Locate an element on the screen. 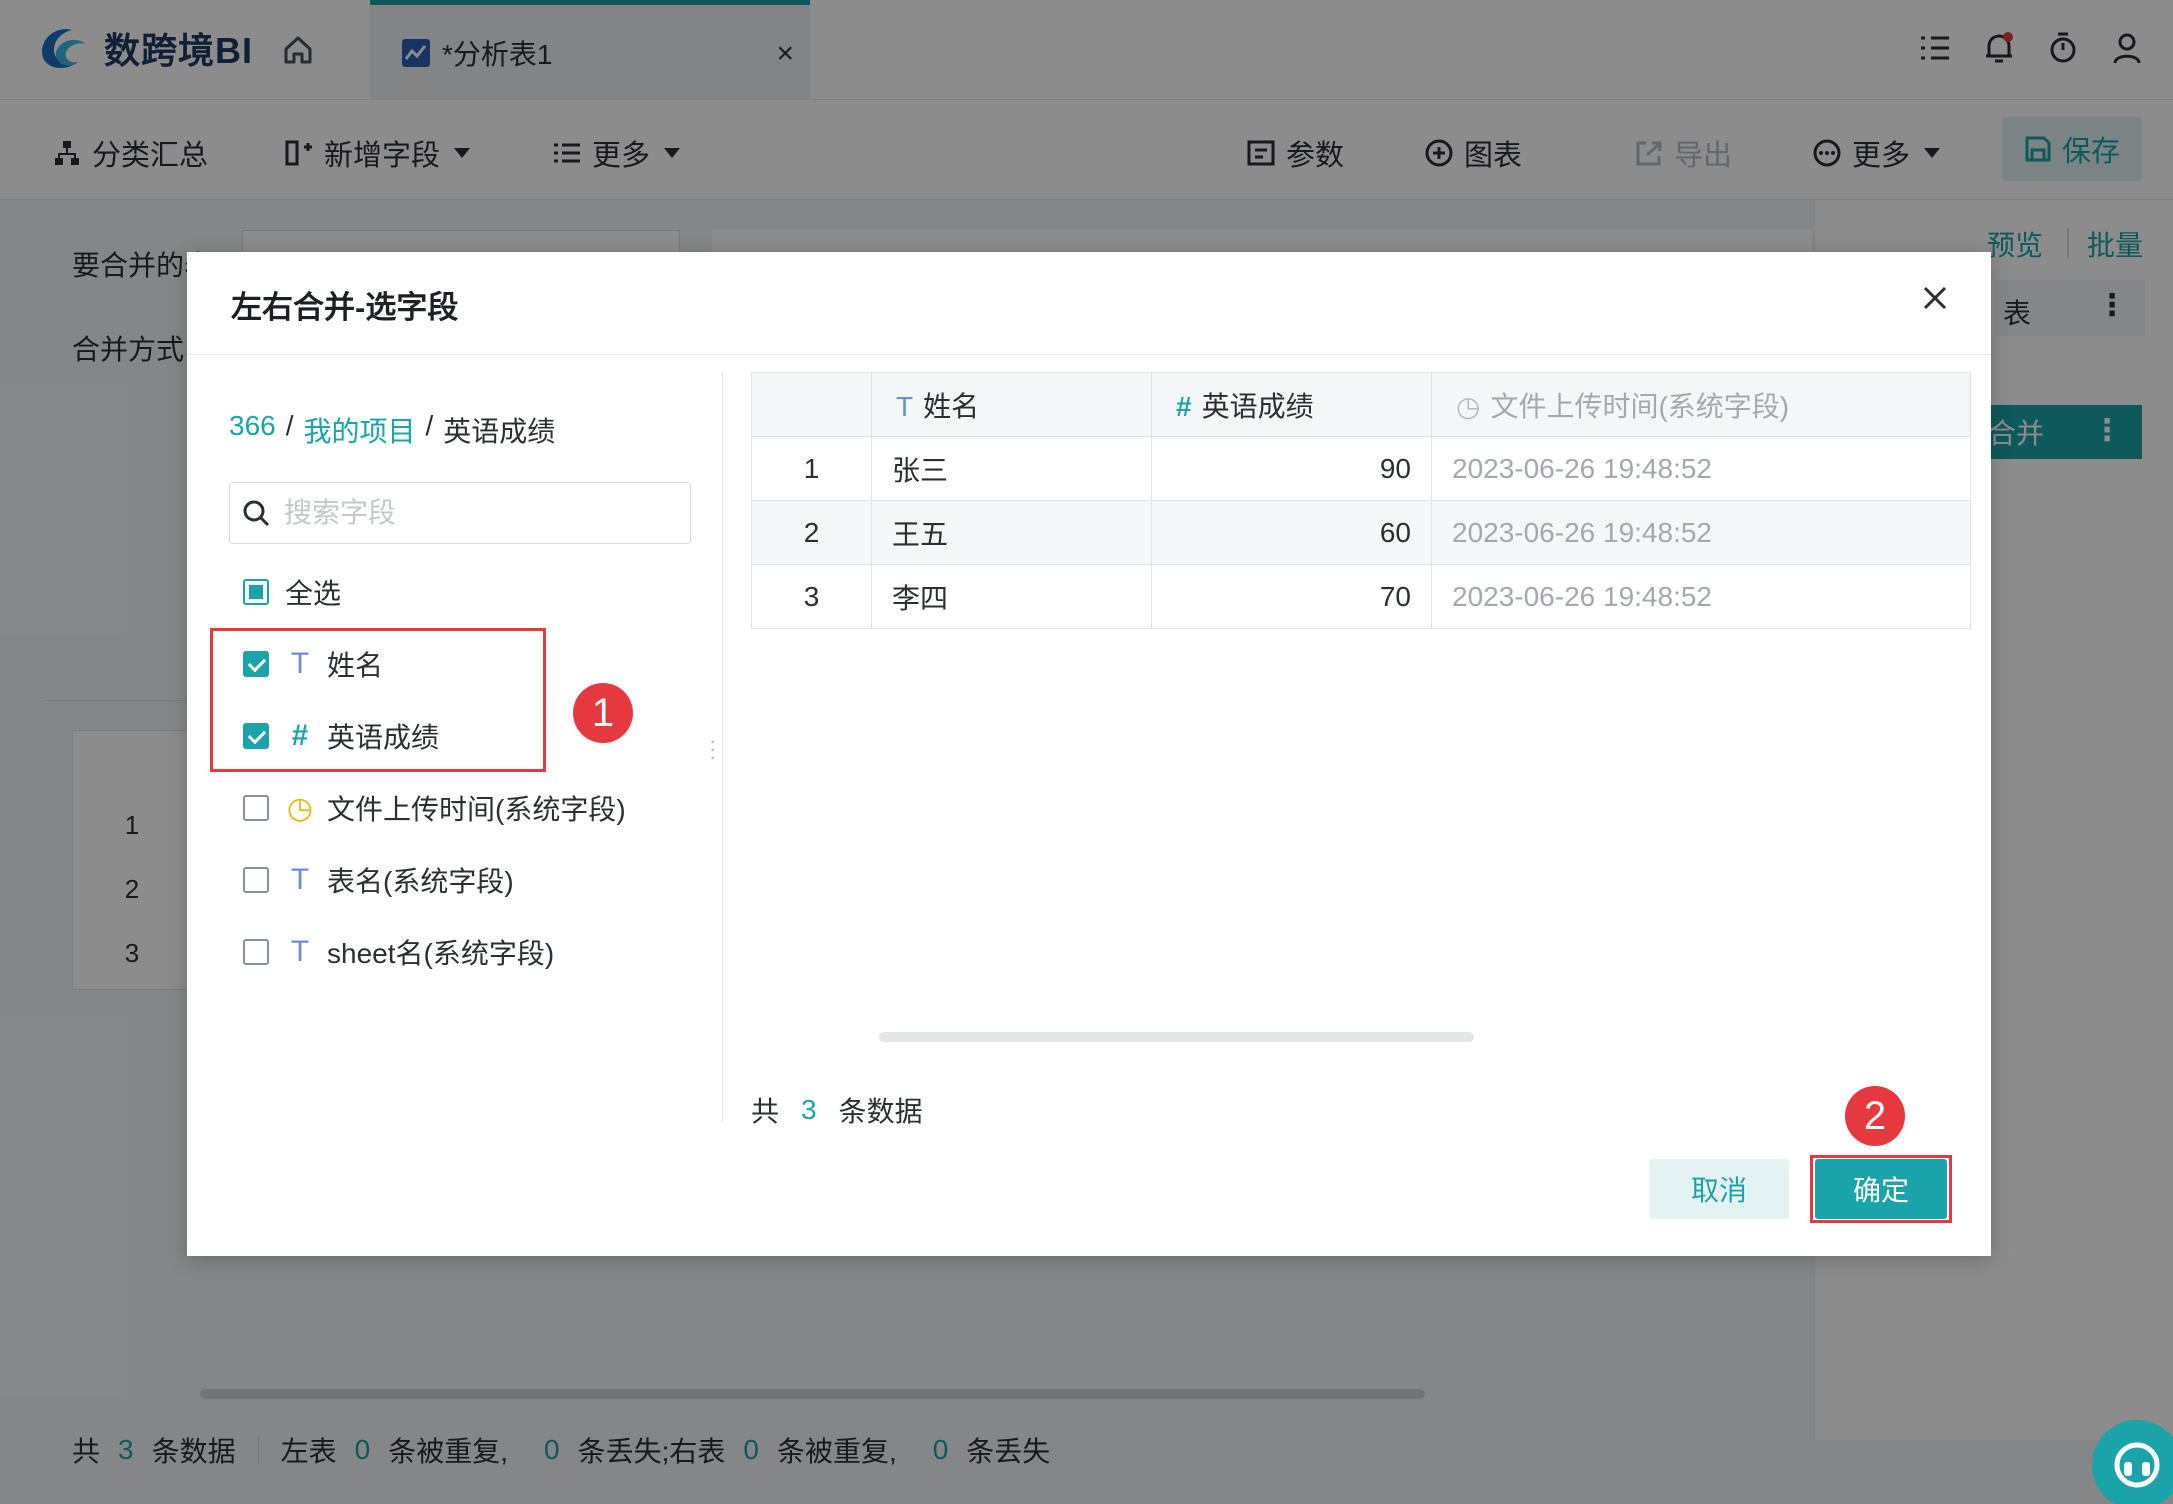 This screenshot has height=1504, width=2173. table-row: 1 张三 90 2023-06-26 19:48:52 is located at coordinates (1361, 468).